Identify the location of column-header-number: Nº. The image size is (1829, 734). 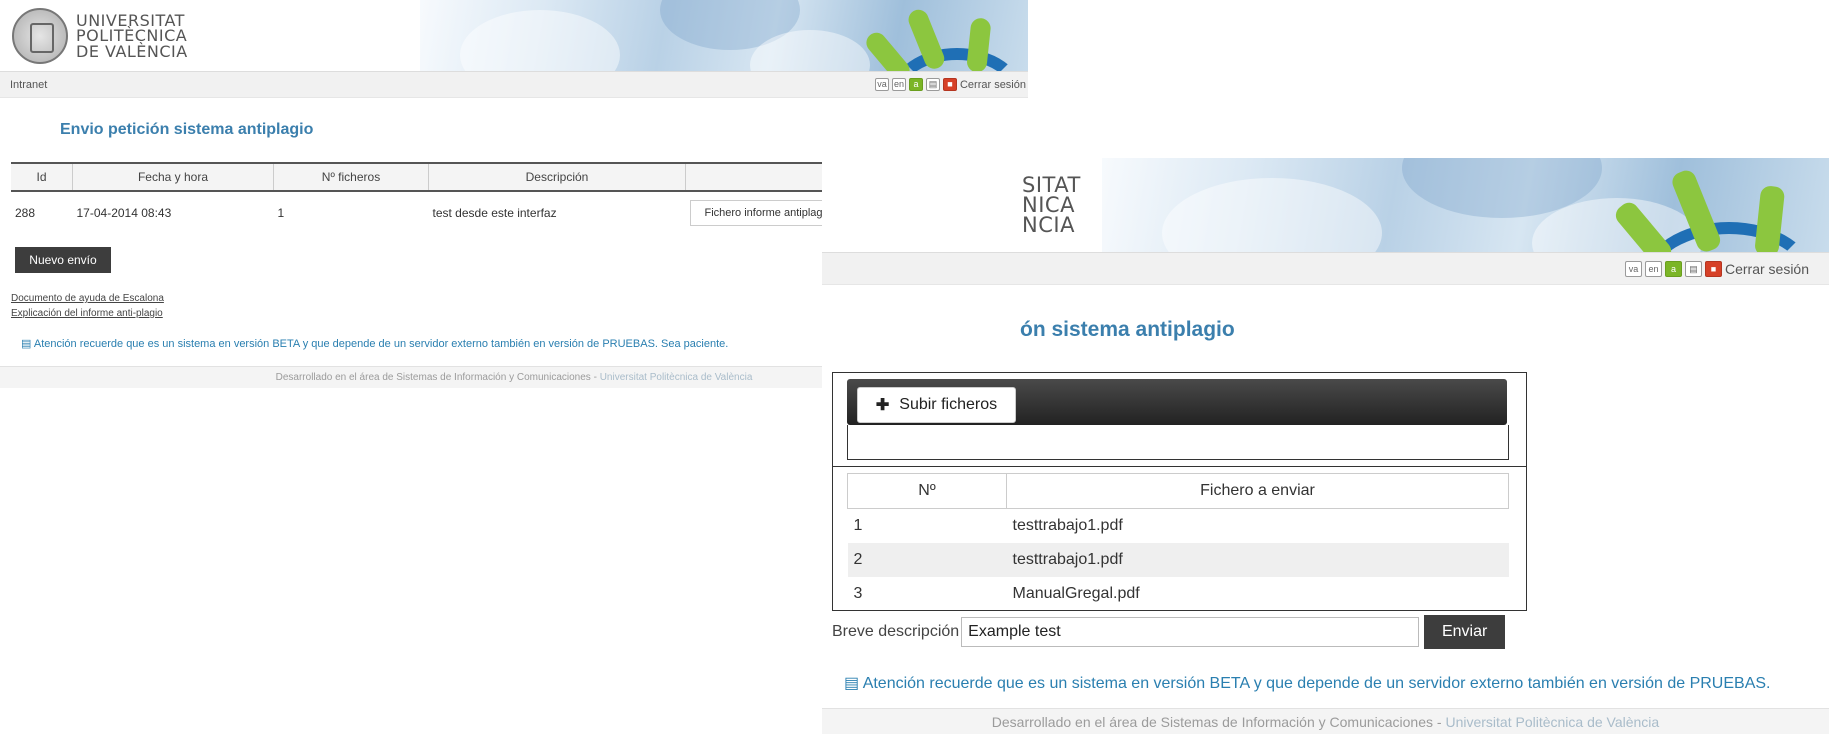
(927, 491).